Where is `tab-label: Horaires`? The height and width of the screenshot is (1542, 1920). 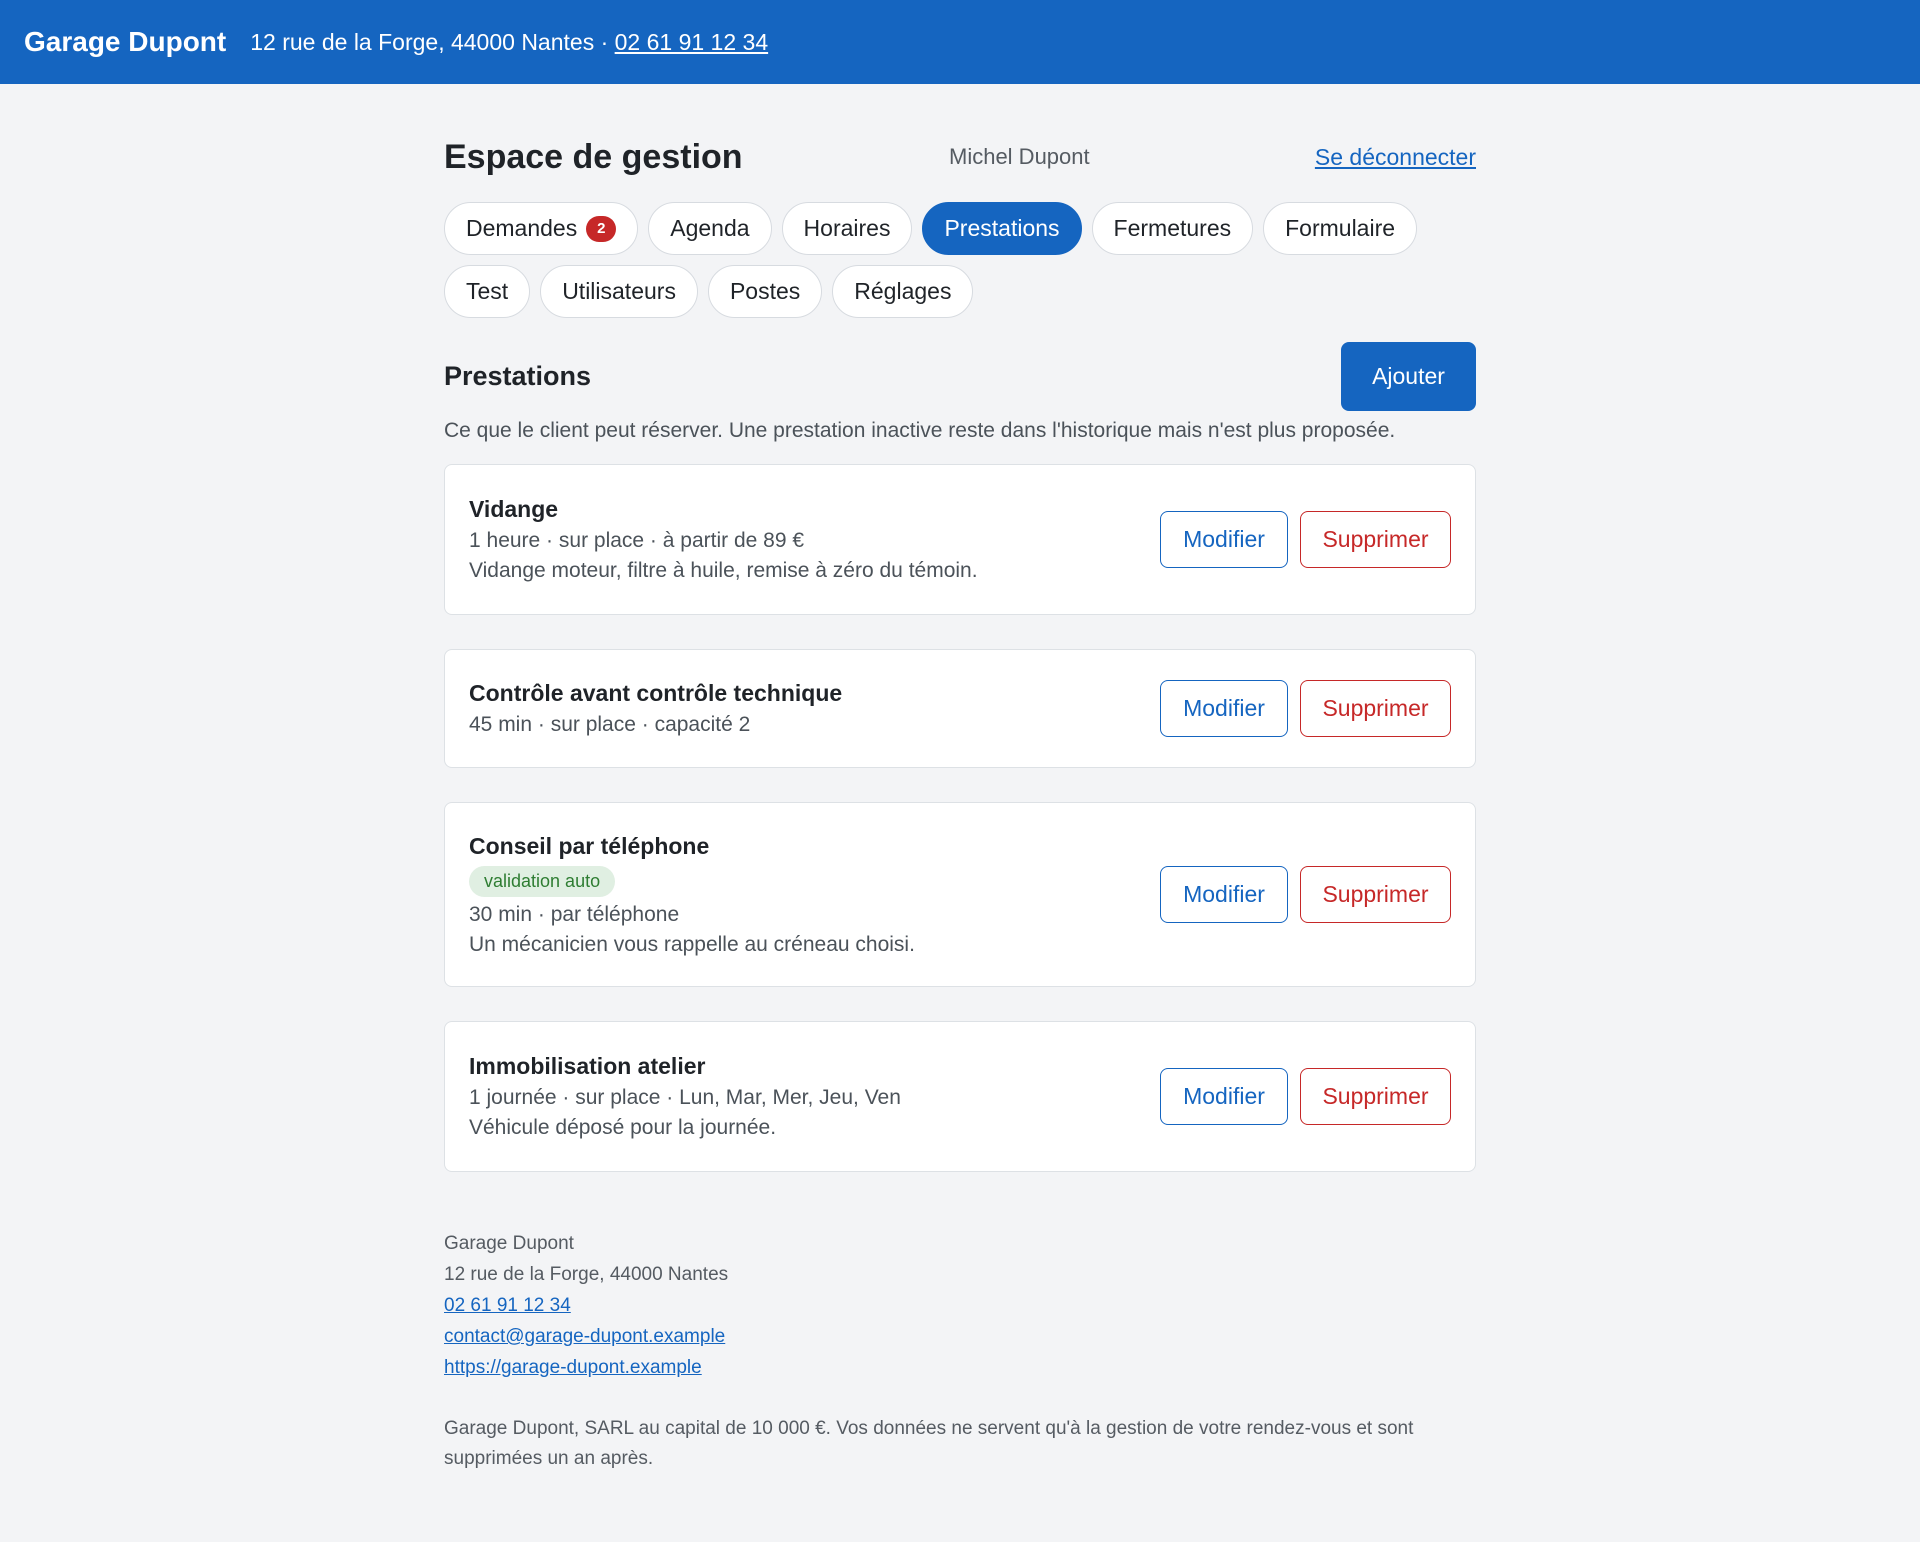
tab-label: Horaires is located at coordinates (847, 228).